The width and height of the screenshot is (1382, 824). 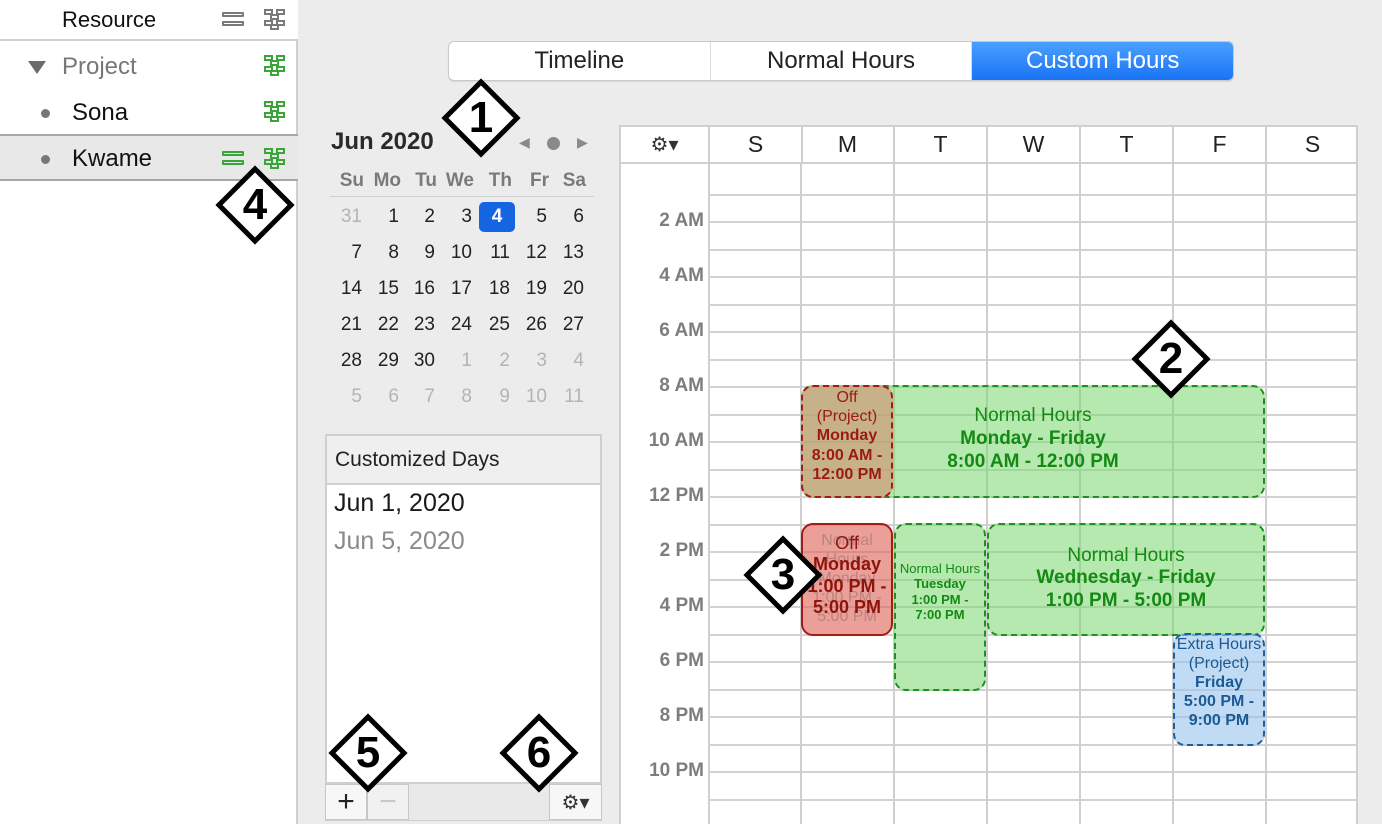 What do you see at coordinates (1219, 644) in the screenshot?
I see `schedule-block-text: Extra Hours` at bounding box center [1219, 644].